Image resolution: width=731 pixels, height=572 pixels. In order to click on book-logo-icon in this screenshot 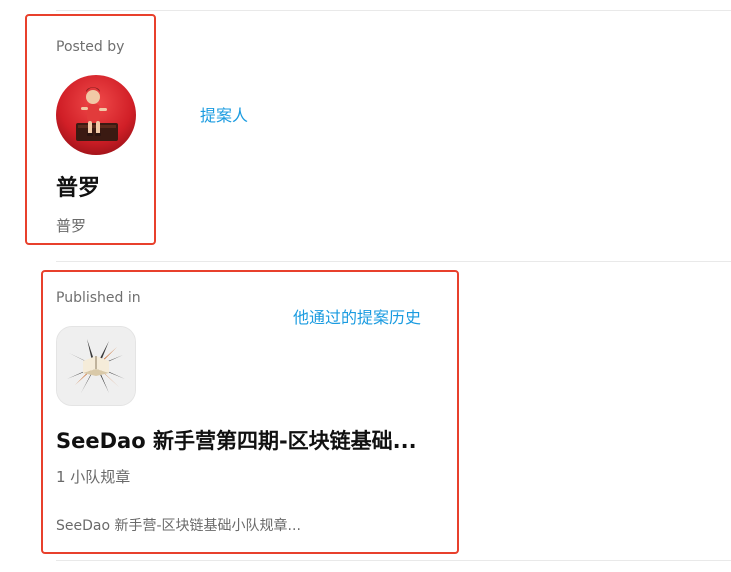, I will do `click(96, 366)`.